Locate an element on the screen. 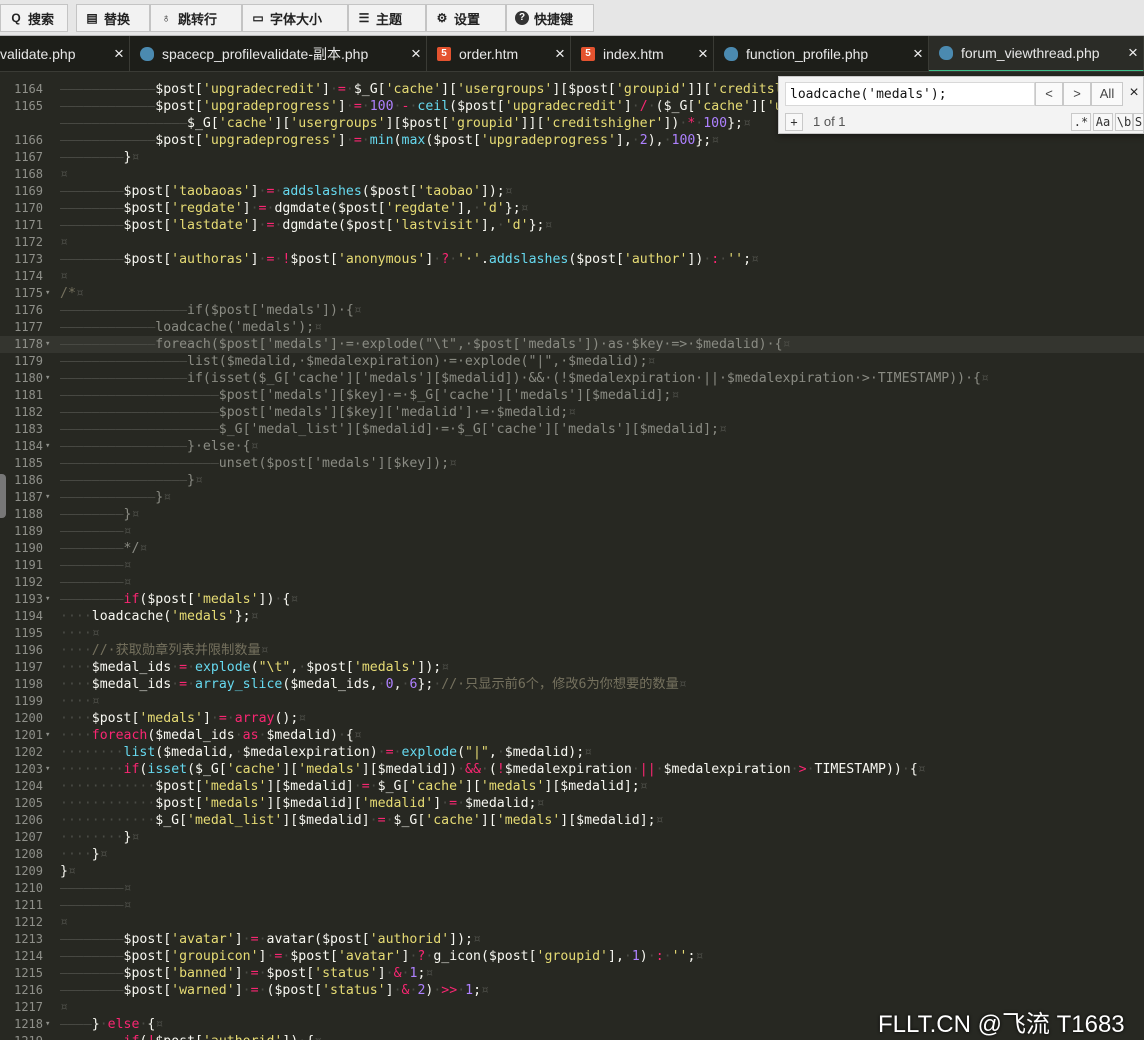 Image resolution: width=1144 pixels, height=1040 pixels. code-line: 1210 ————————¤ is located at coordinates (572, 888).